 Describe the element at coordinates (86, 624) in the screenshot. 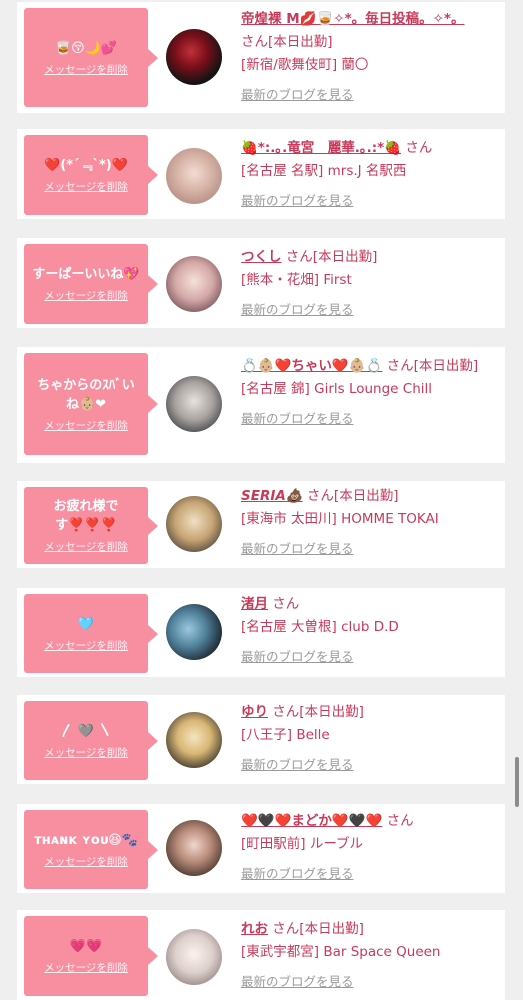

I see `message-text: 🩵` at that location.